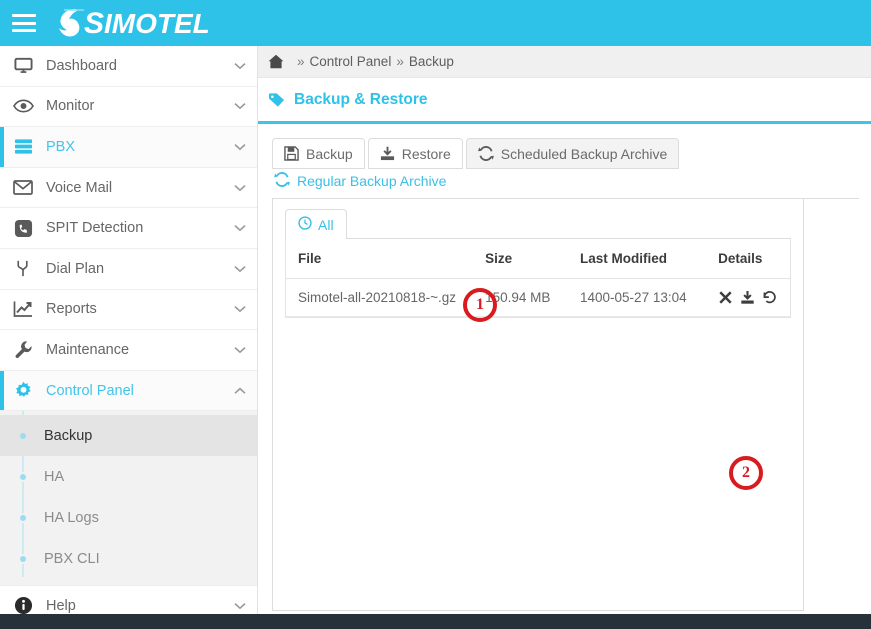  Describe the element at coordinates (361, 99) in the screenshot. I see `page-title: Backup & Restore` at that location.